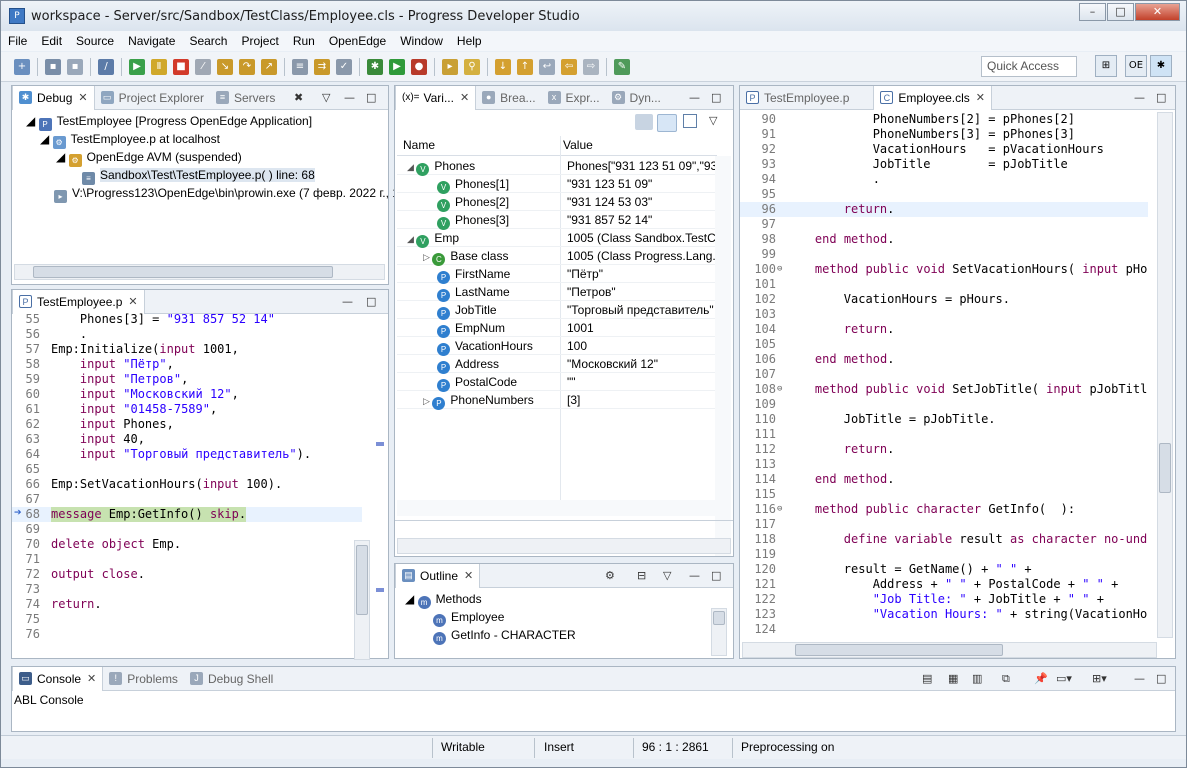 Image resolution: width=1187 pixels, height=768 pixels. I want to click on variable-row: ▷ P PhoneNumbers [3], so click(557, 400).